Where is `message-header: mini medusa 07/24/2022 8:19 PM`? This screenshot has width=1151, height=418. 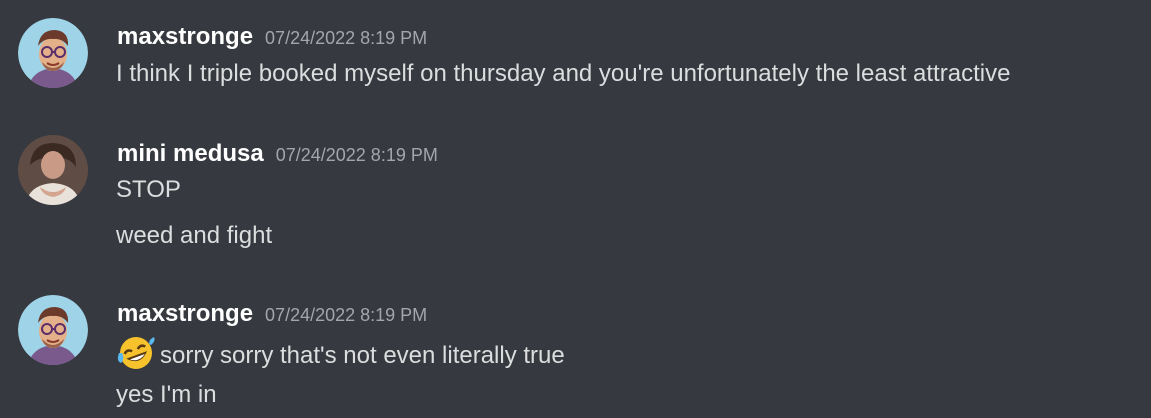 message-header: mini medusa 07/24/2022 8:19 PM is located at coordinates (277, 155).